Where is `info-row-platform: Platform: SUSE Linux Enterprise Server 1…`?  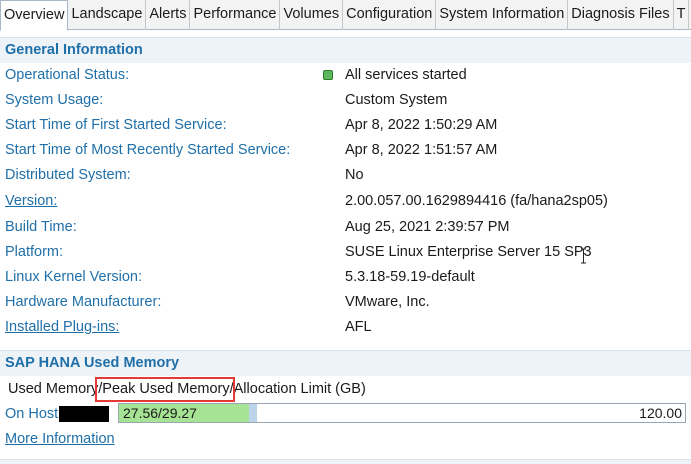 info-row-platform: Platform: SUSE Linux Enterprise Server 1… is located at coordinates (345, 253).